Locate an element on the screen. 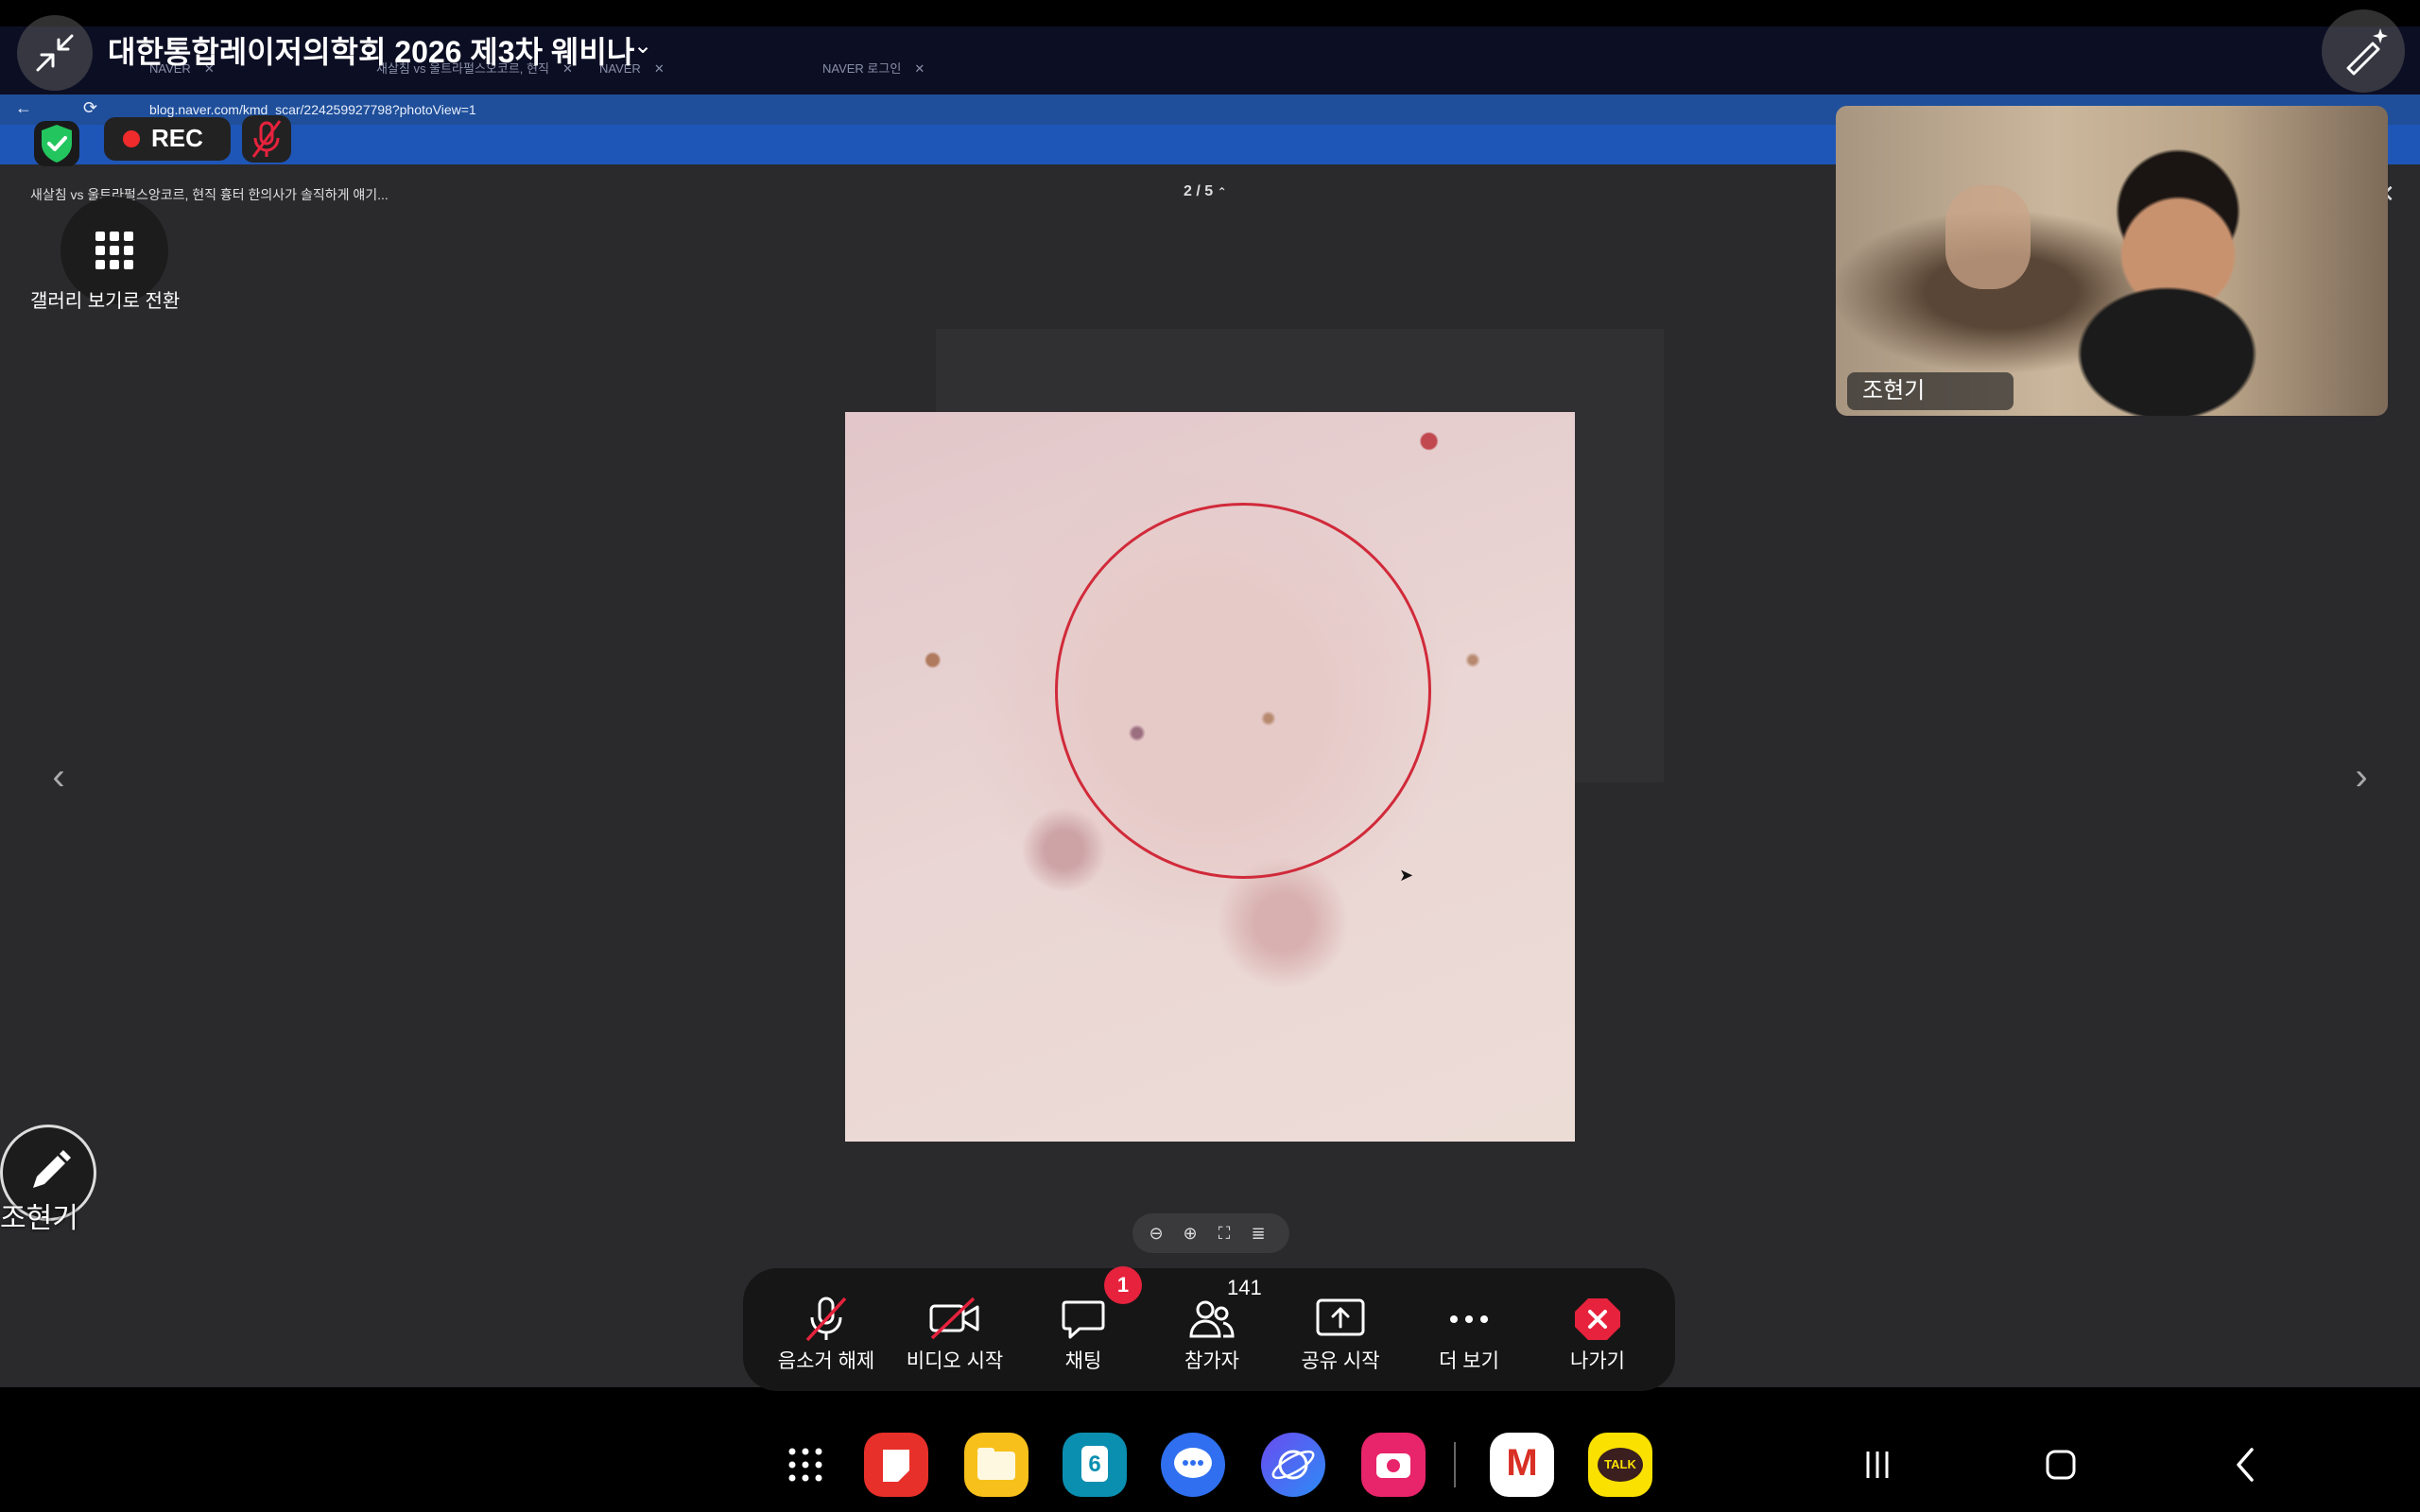 The image size is (2420, 1512). home-icon is located at coordinates (2061, 1465).